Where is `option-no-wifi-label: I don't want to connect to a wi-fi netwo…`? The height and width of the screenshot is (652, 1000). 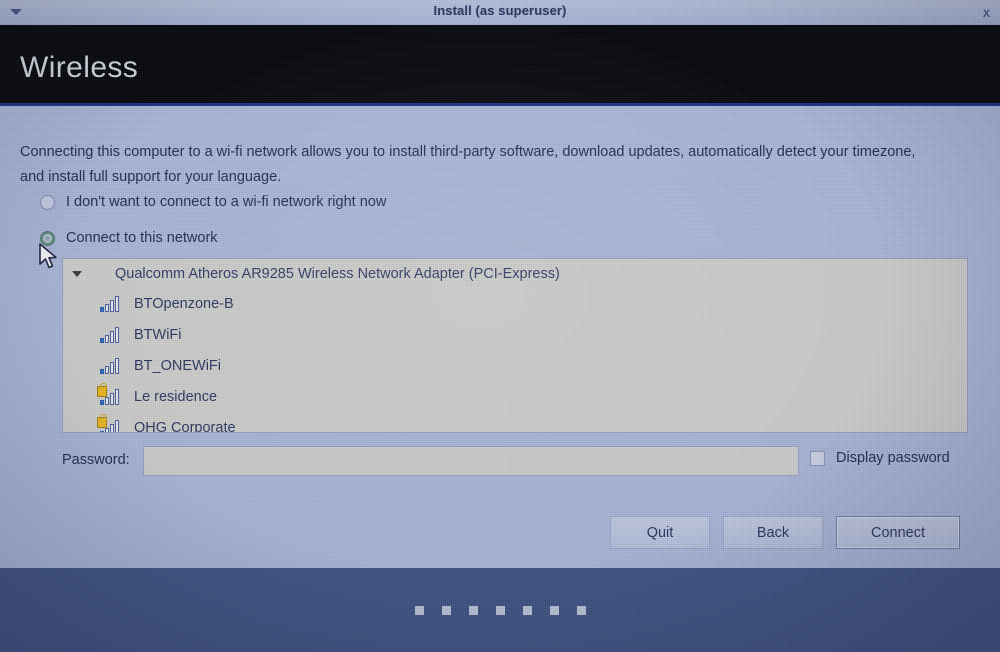 option-no-wifi-label: I don't want to connect to a wi-fi netwo… is located at coordinates (226, 202).